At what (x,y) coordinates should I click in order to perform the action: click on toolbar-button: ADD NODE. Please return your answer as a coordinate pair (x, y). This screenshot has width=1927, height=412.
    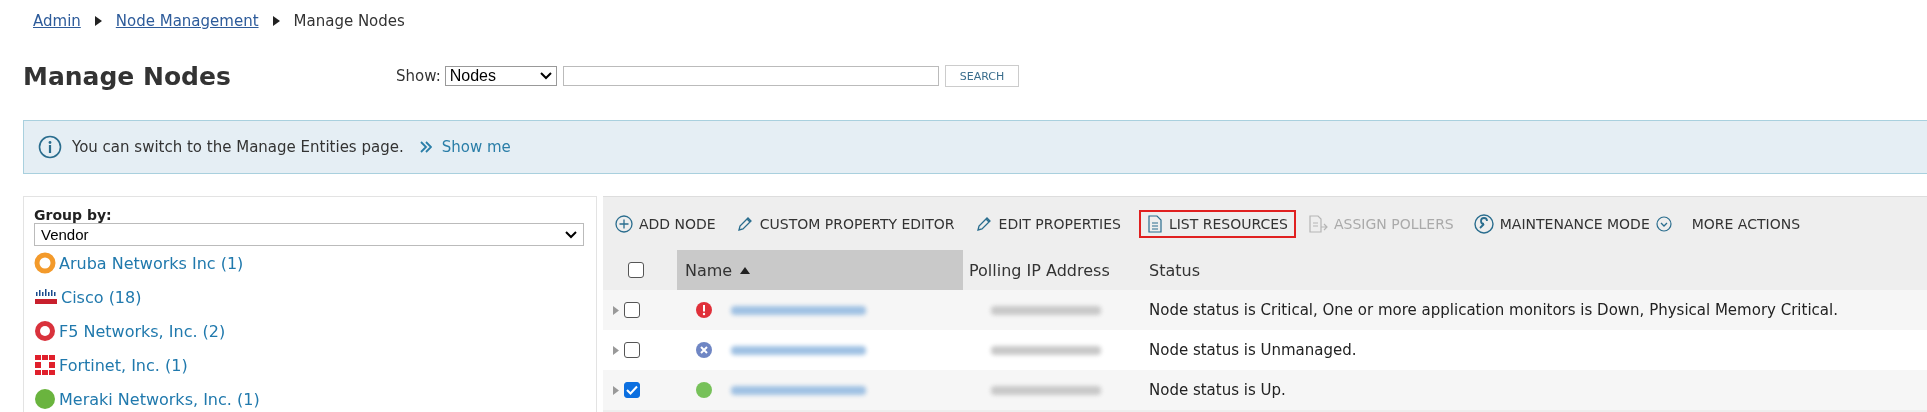
    Looking at the image, I should click on (668, 223).